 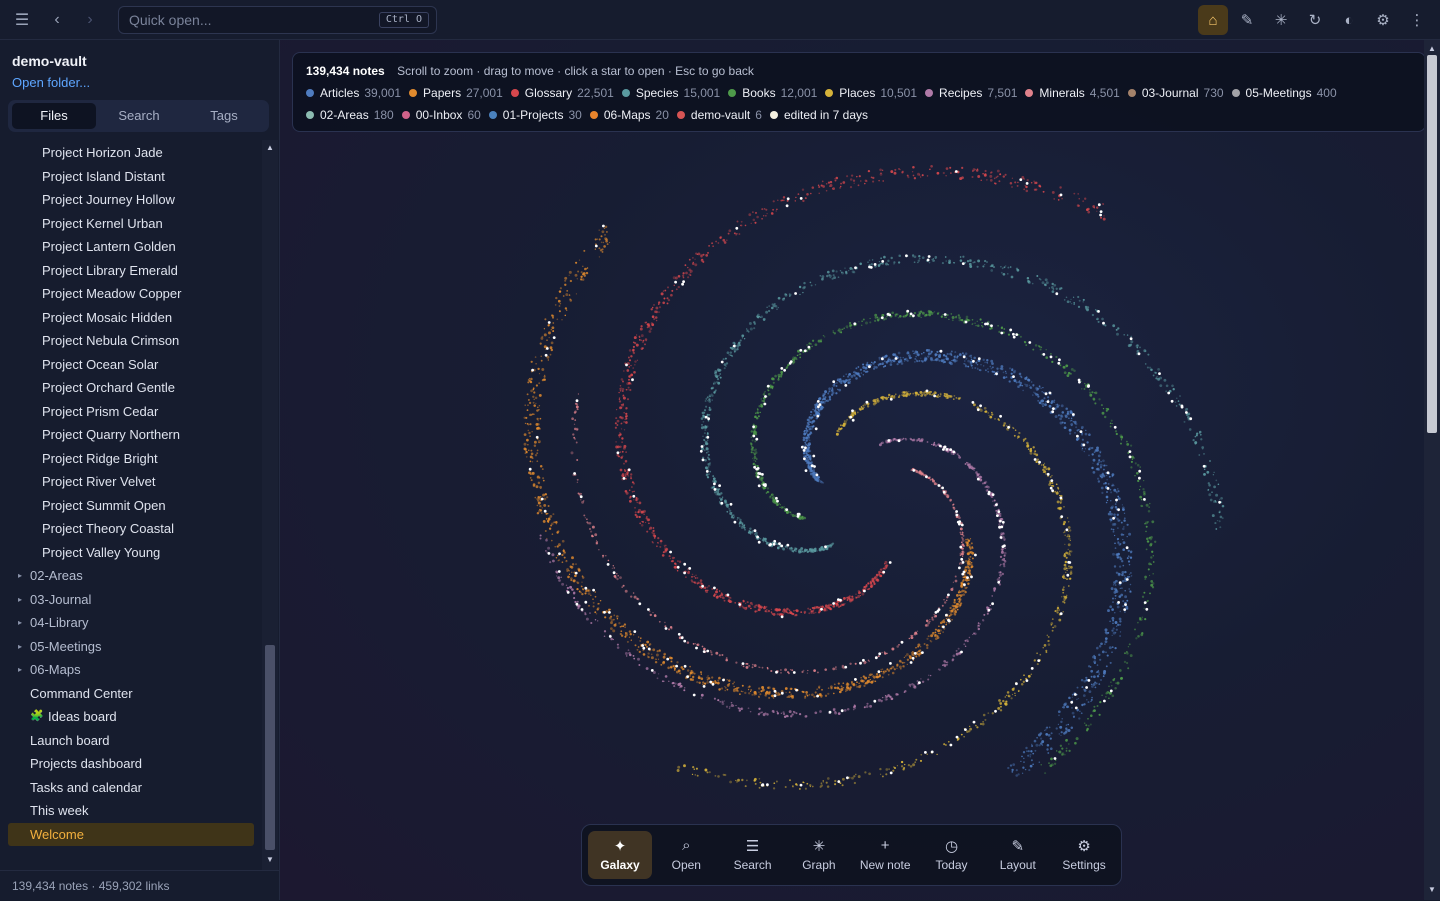 What do you see at coordinates (670, 93) in the screenshot?
I see `legend-item: Species 15,001` at bounding box center [670, 93].